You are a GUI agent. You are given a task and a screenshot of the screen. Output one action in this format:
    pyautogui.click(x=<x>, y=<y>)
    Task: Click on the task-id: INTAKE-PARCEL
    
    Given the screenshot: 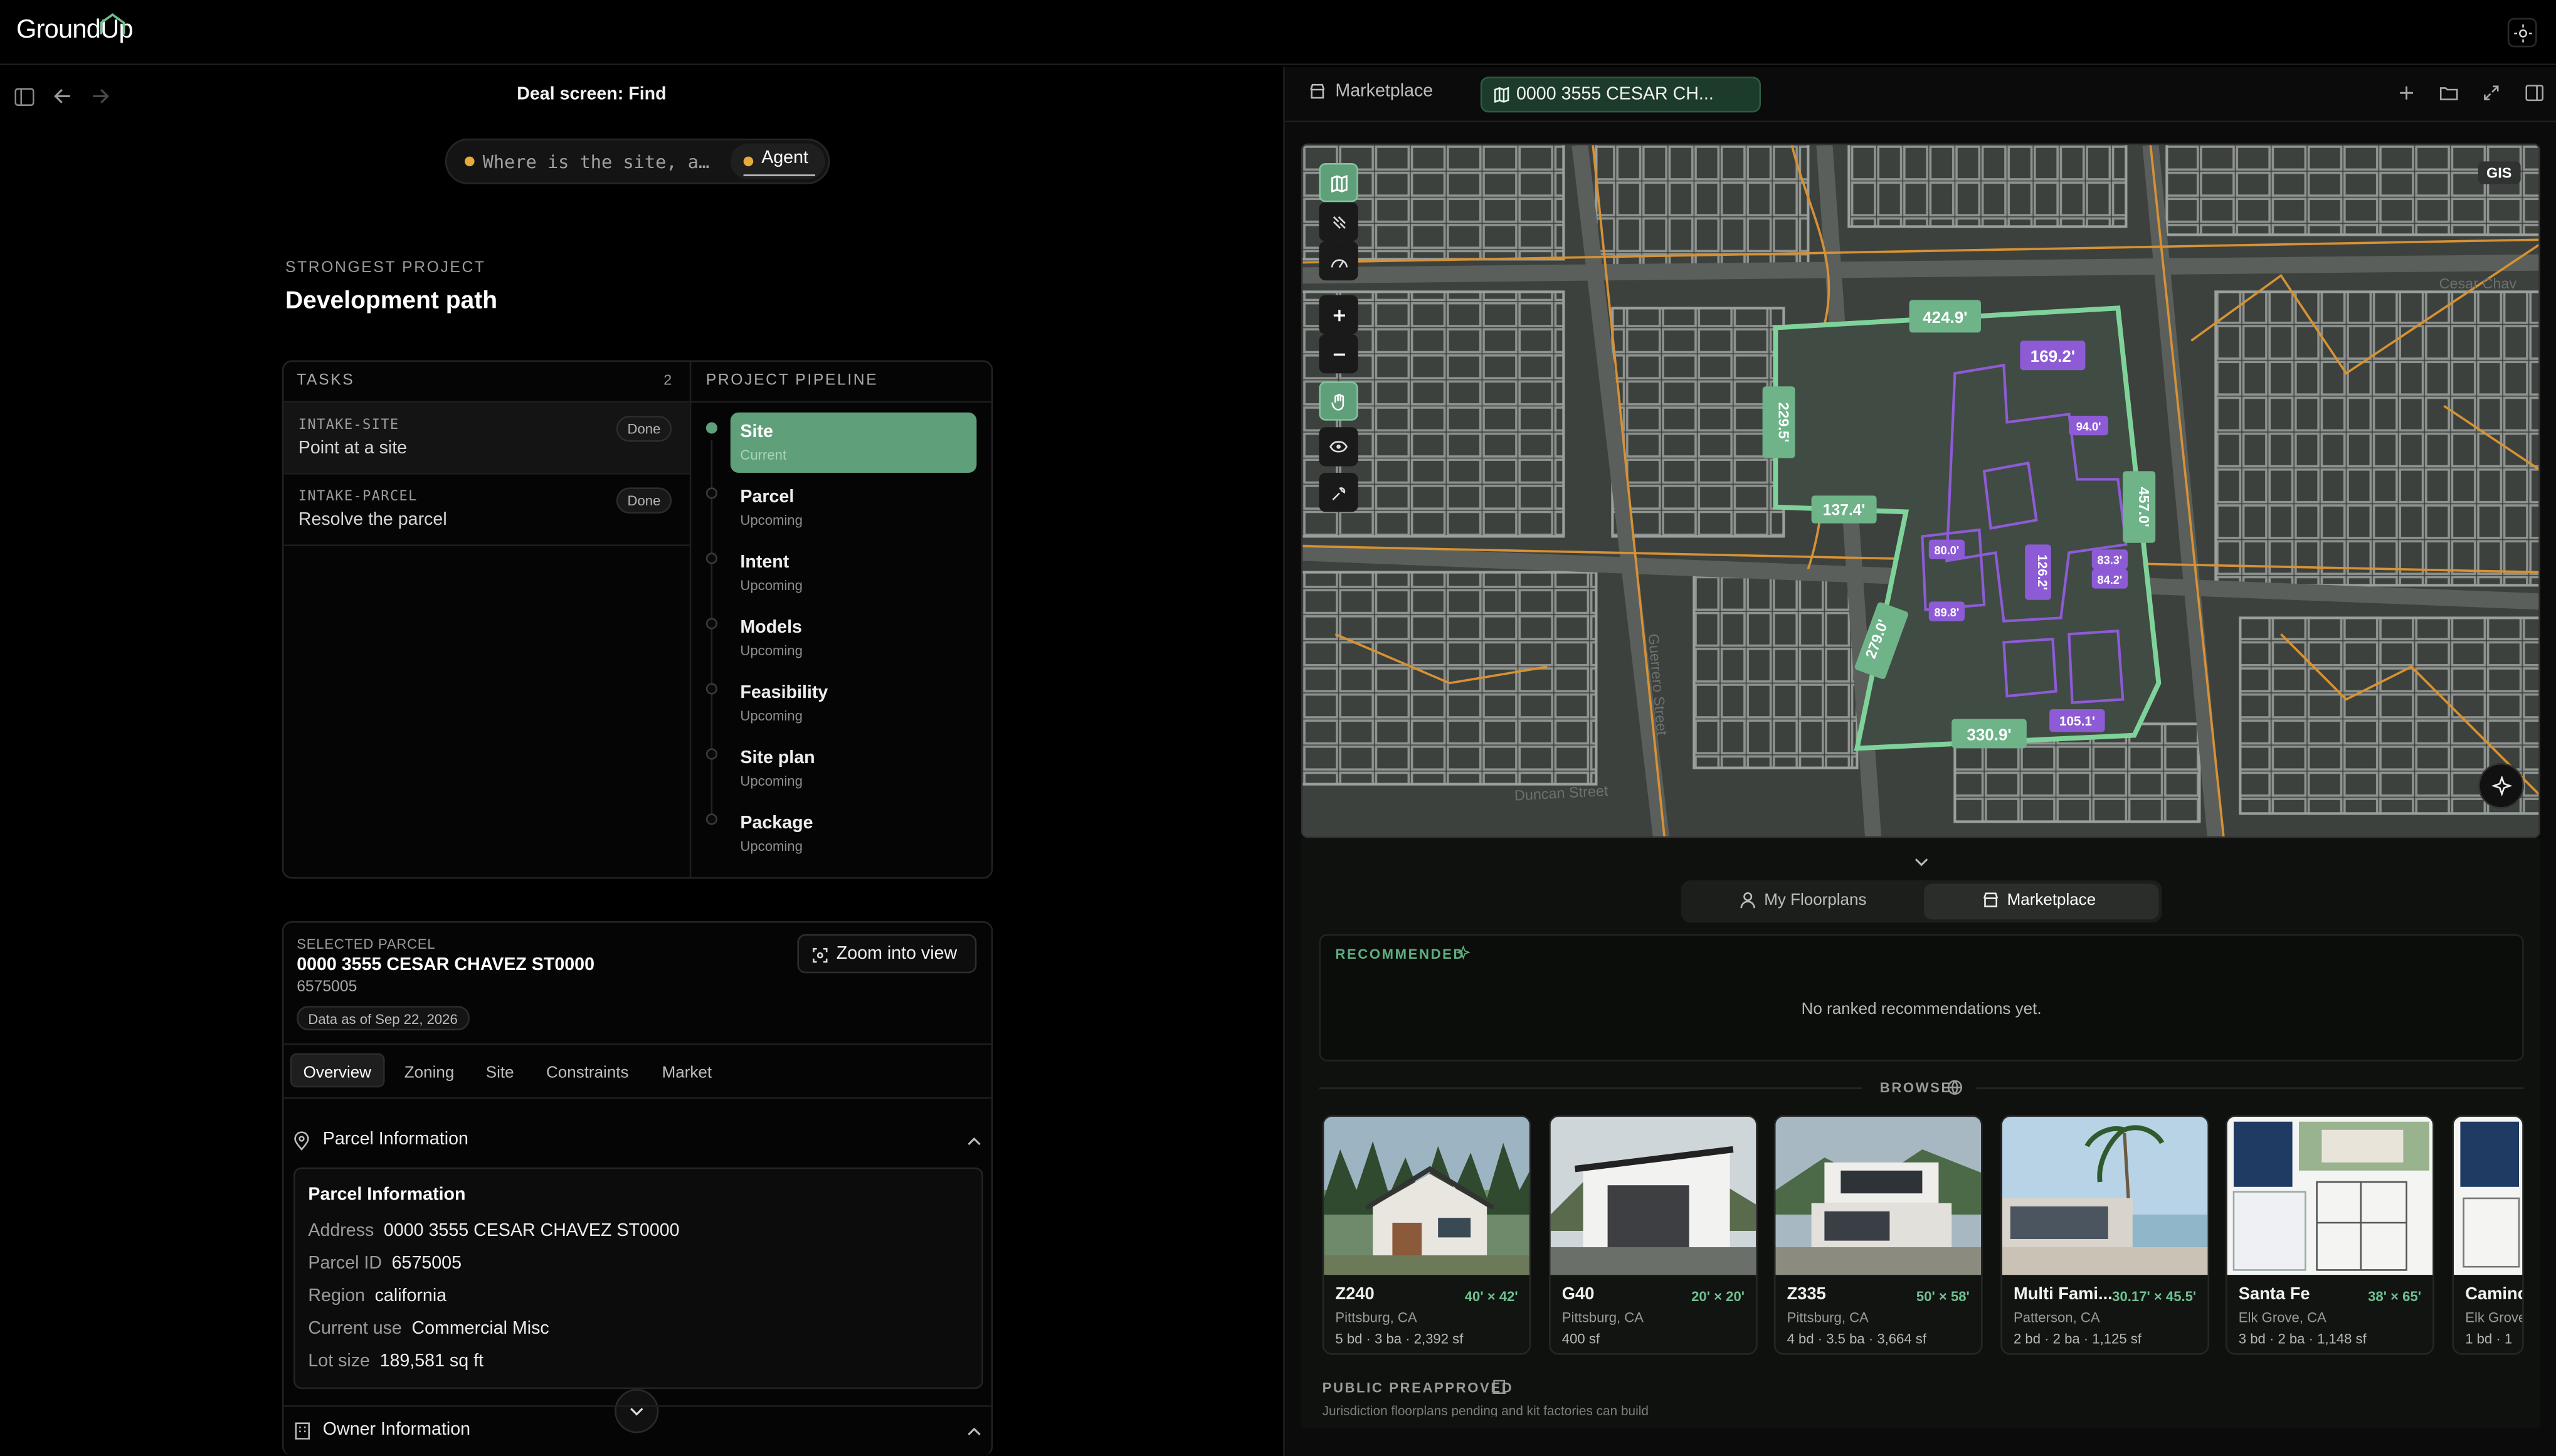 What is the action you would take?
    pyautogui.click(x=358, y=497)
    